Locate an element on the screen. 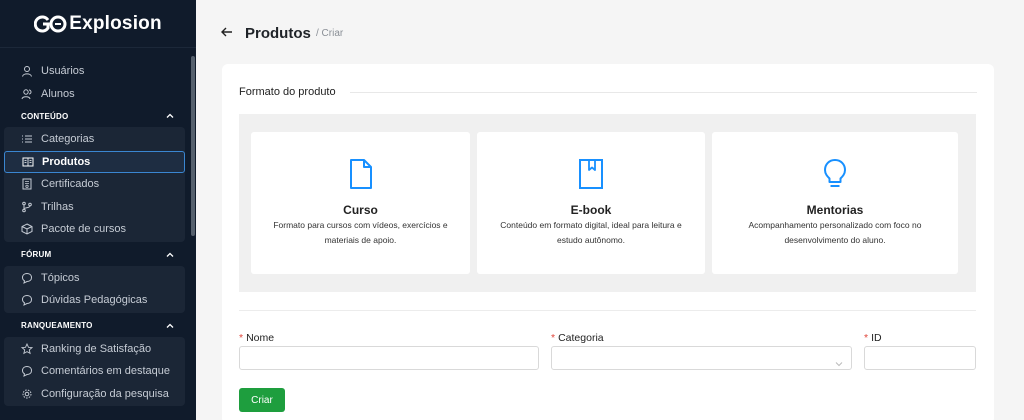  name-label: * Nome is located at coordinates (256, 338).